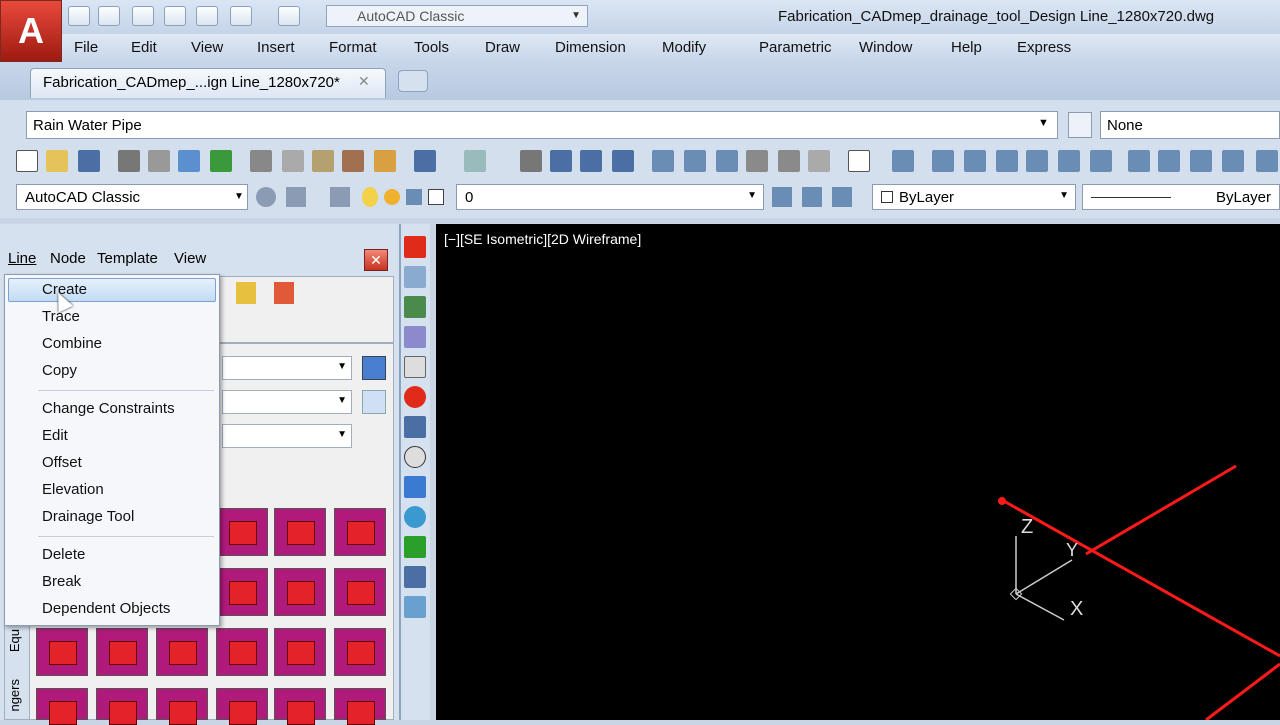  I want to click on block-editor-icon, so click(385, 161).